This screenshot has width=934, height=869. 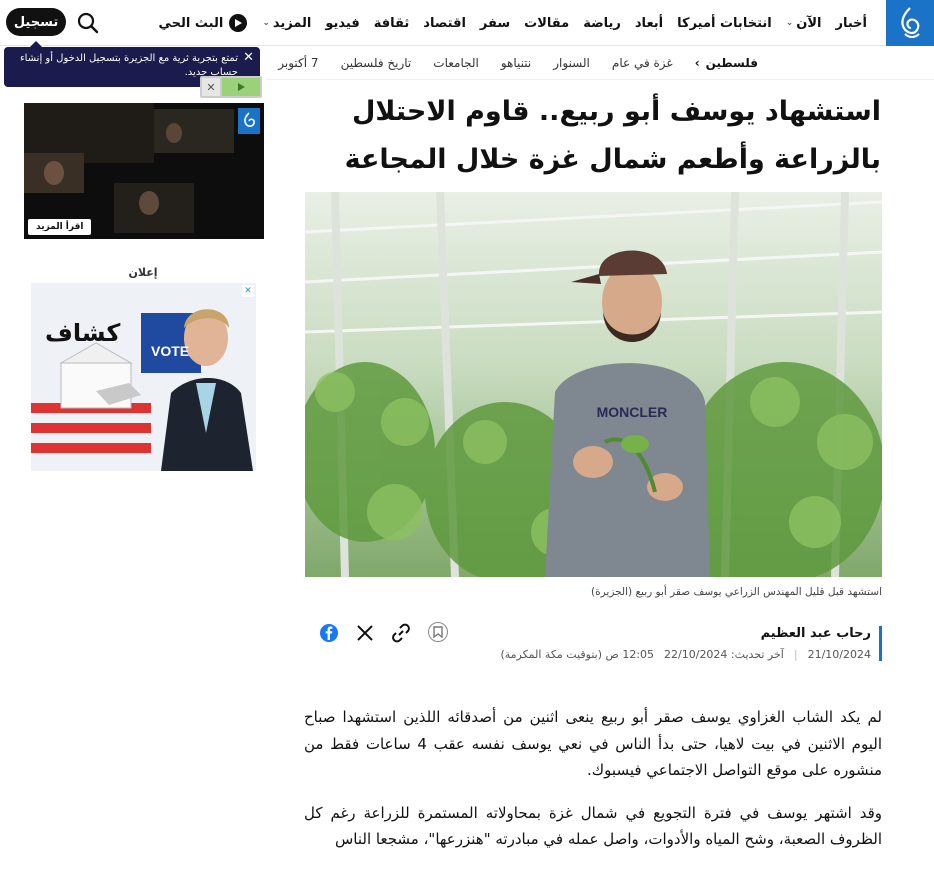 What do you see at coordinates (632, 412) in the screenshot?
I see `svg-text: MONCLER` at bounding box center [632, 412].